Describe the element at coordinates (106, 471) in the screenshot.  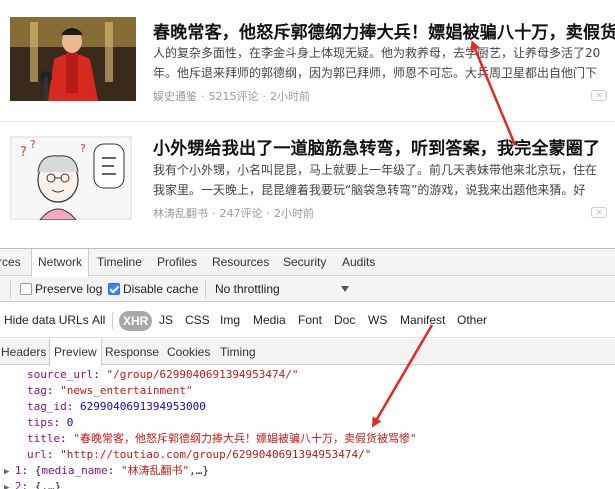
I see `json-row-item: ▶ 1: {media_name: "林涛乱翻书",…}` at that location.